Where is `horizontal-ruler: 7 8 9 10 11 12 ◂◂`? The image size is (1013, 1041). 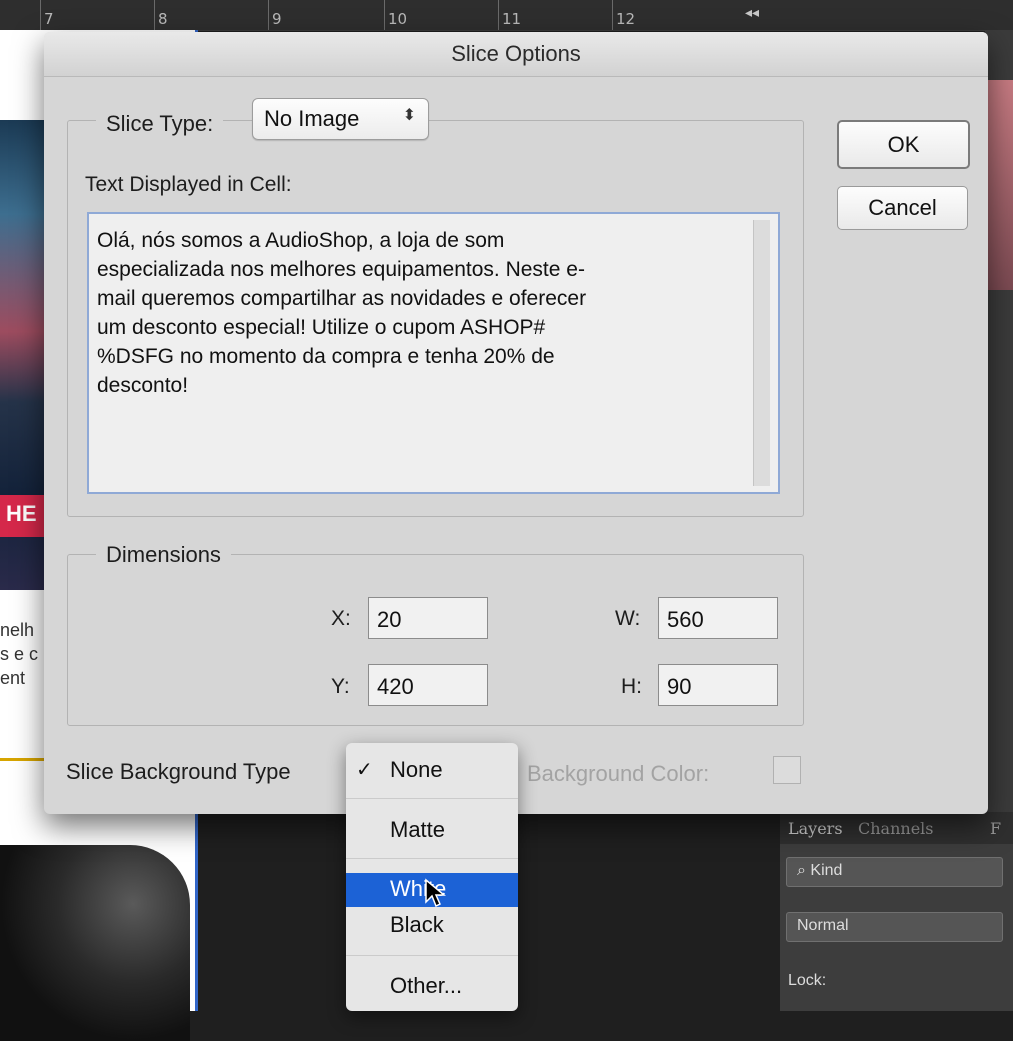
horizontal-ruler: 7 8 9 10 11 12 ◂◂ is located at coordinates (506, 15).